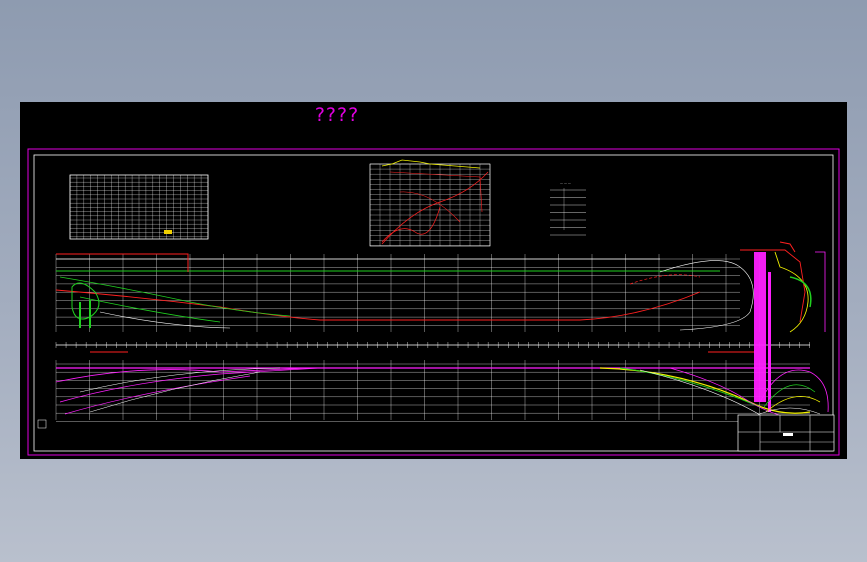  Describe the element at coordinates (432, 347) in the screenshot. I see `station-scale` at that location.